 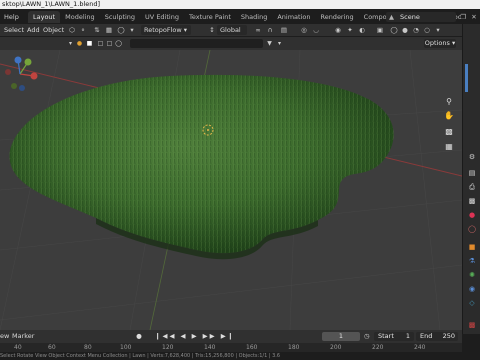 What do you see at coordinates (118, 43) in the screenshot?
I see `paint-mode-icon: ◯` at bounding box center [118, 43].